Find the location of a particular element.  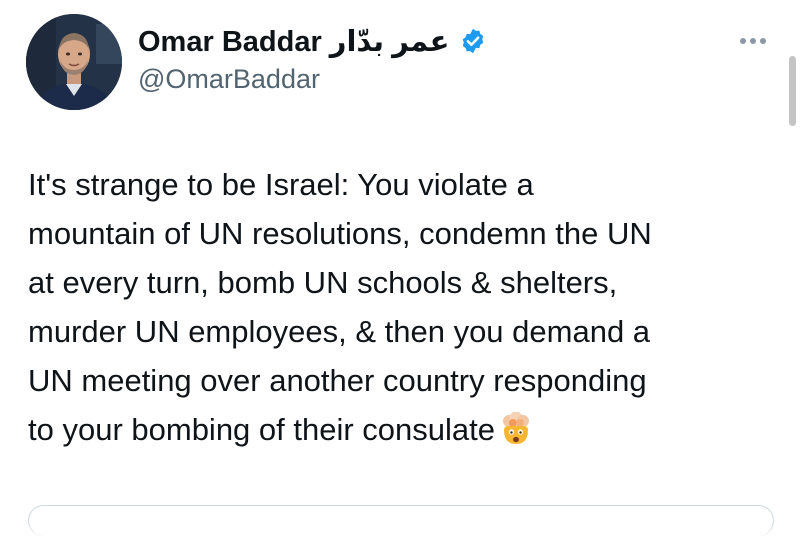

exploding-head-emoji-icon is located at coordinates (516, 429).